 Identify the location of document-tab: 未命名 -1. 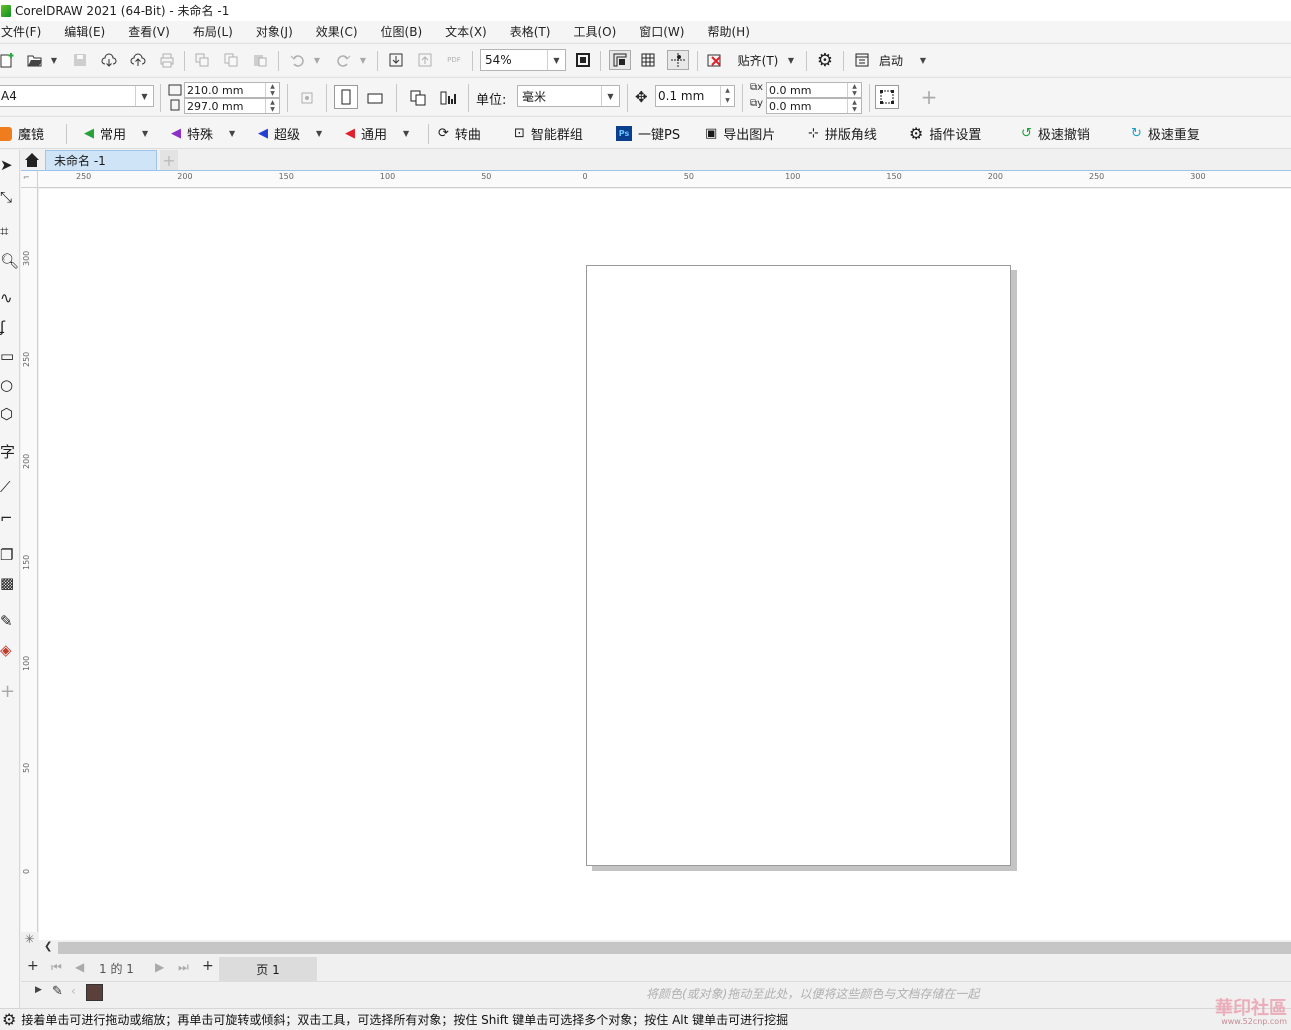
(101, 160).